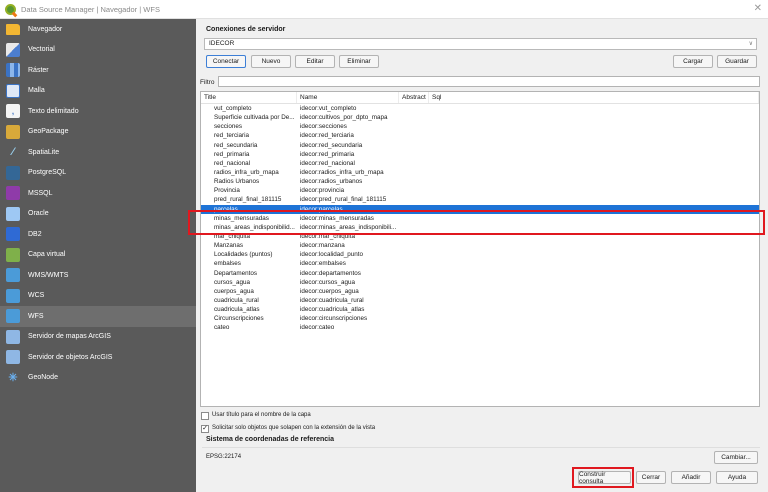 Image resolution: width=768 pixels, height=492 pixels. I want to click on row-title: red_primaria, so click(232, 154).